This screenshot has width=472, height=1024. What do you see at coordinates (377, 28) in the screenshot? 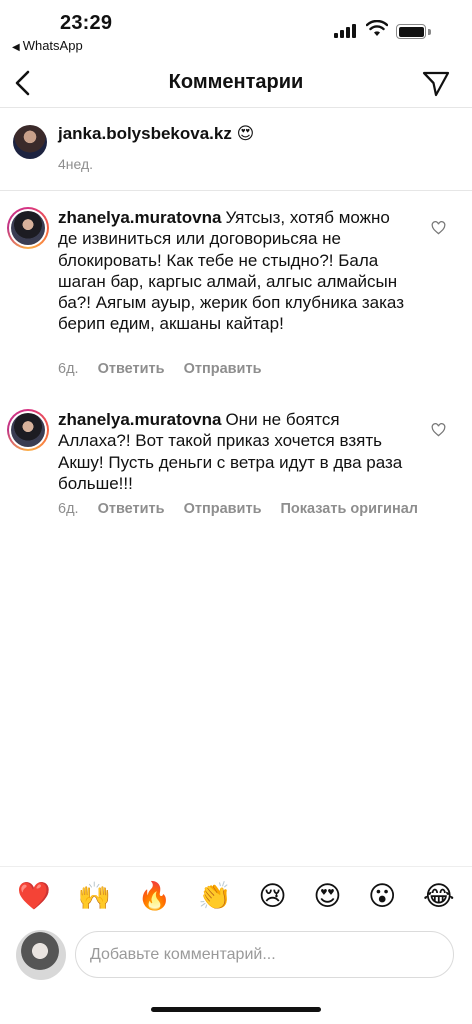
I see `wifi-icon` at bounding box center [377, 28].